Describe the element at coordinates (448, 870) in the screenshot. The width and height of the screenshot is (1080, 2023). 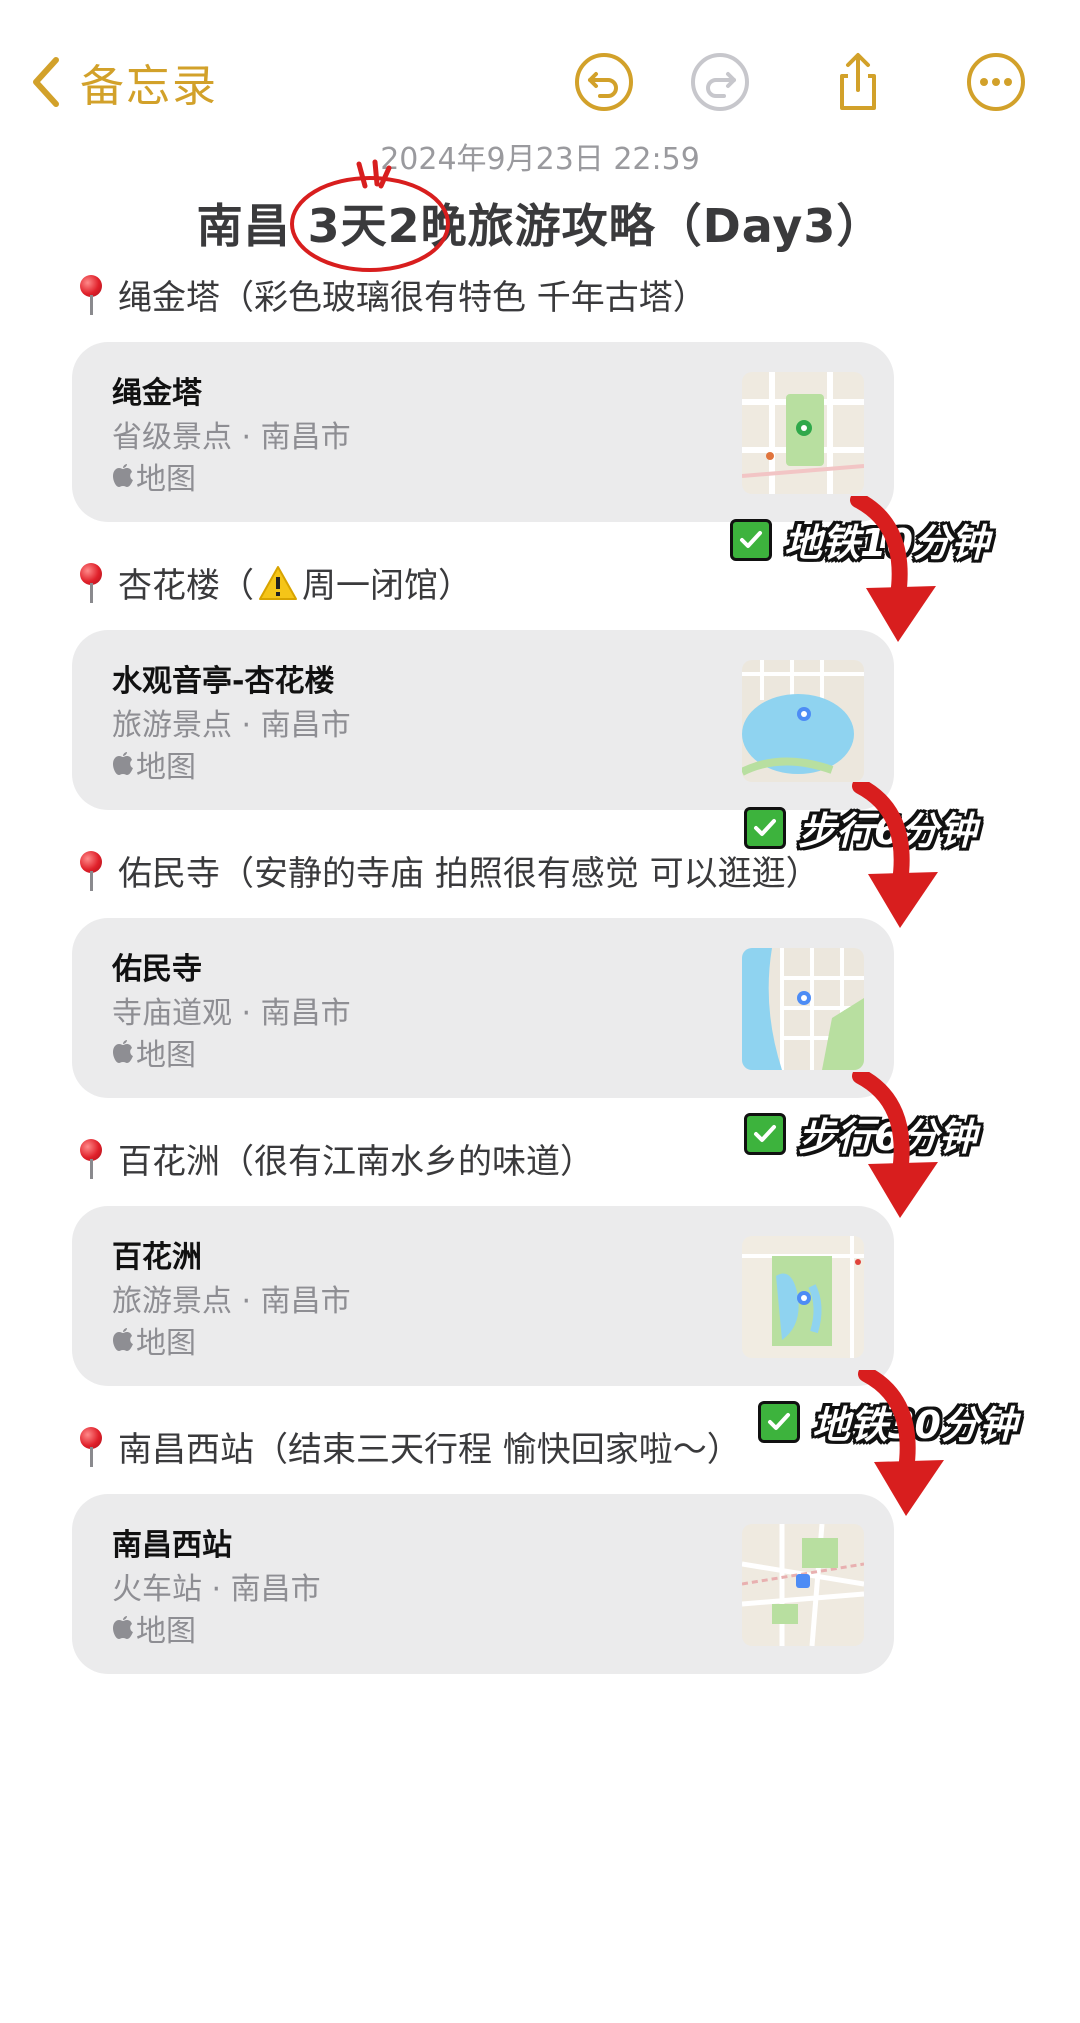
I see `section-heading: 佑民寺（安静的寺庙 拍照很有感觉 可以逛逛）` at that location.